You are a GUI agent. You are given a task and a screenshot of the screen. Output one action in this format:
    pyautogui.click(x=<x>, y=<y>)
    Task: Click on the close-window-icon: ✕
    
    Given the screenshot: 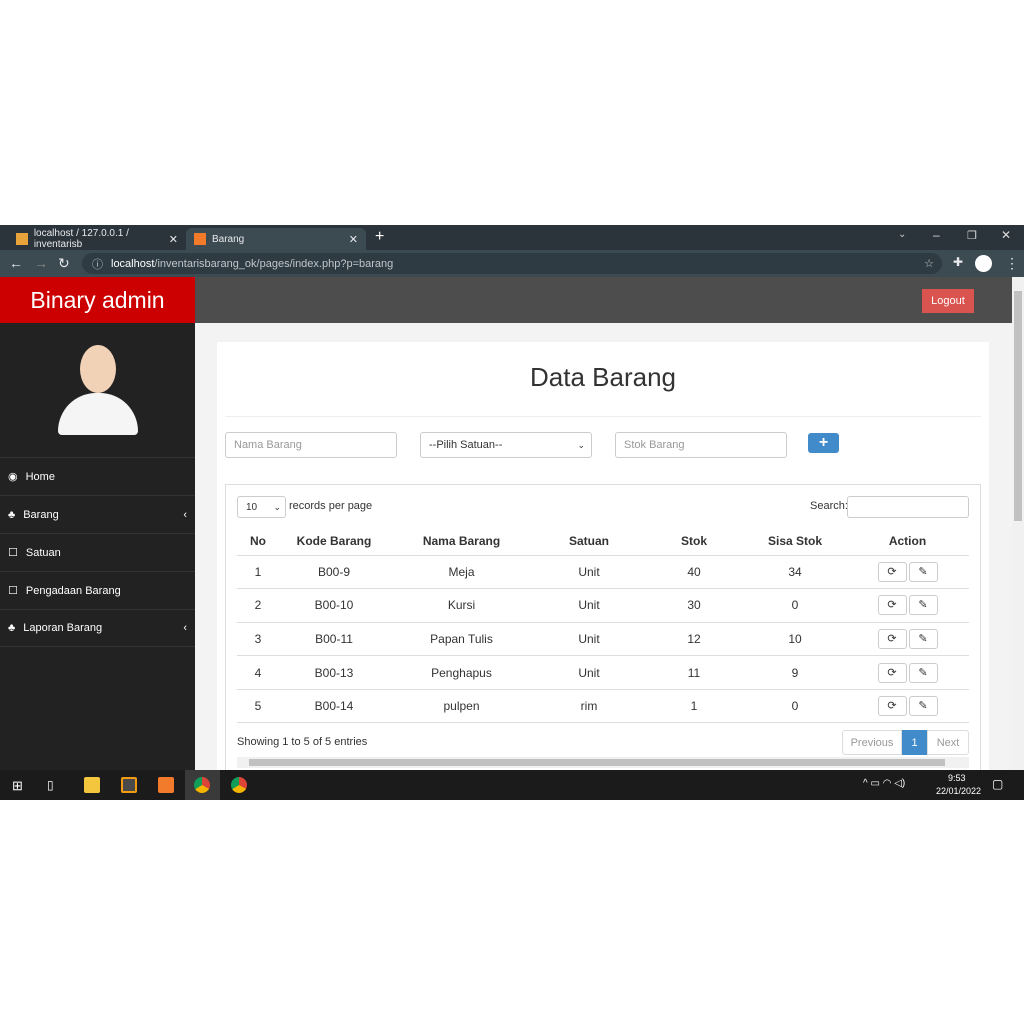 What is the action you would take?
    pyautogui.click(x=1006, y=235)
    